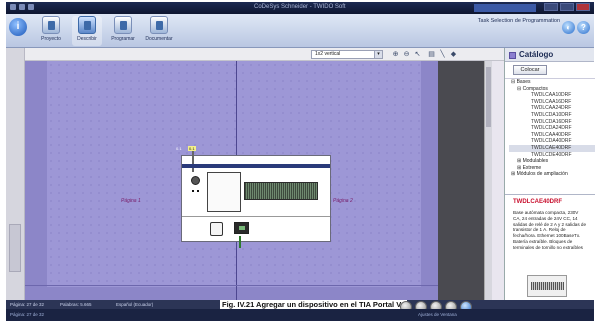 Image resolution: width=598 pixels, height=333 pixels. I want to click on program-icon, so click(123, 25).